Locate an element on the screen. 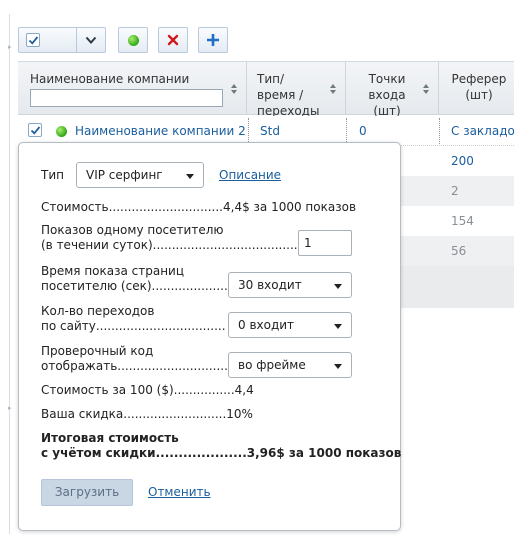 The width and height of the screenshot is (514, 560). referer-cell: С закладо is located at coordinates (482, 131).